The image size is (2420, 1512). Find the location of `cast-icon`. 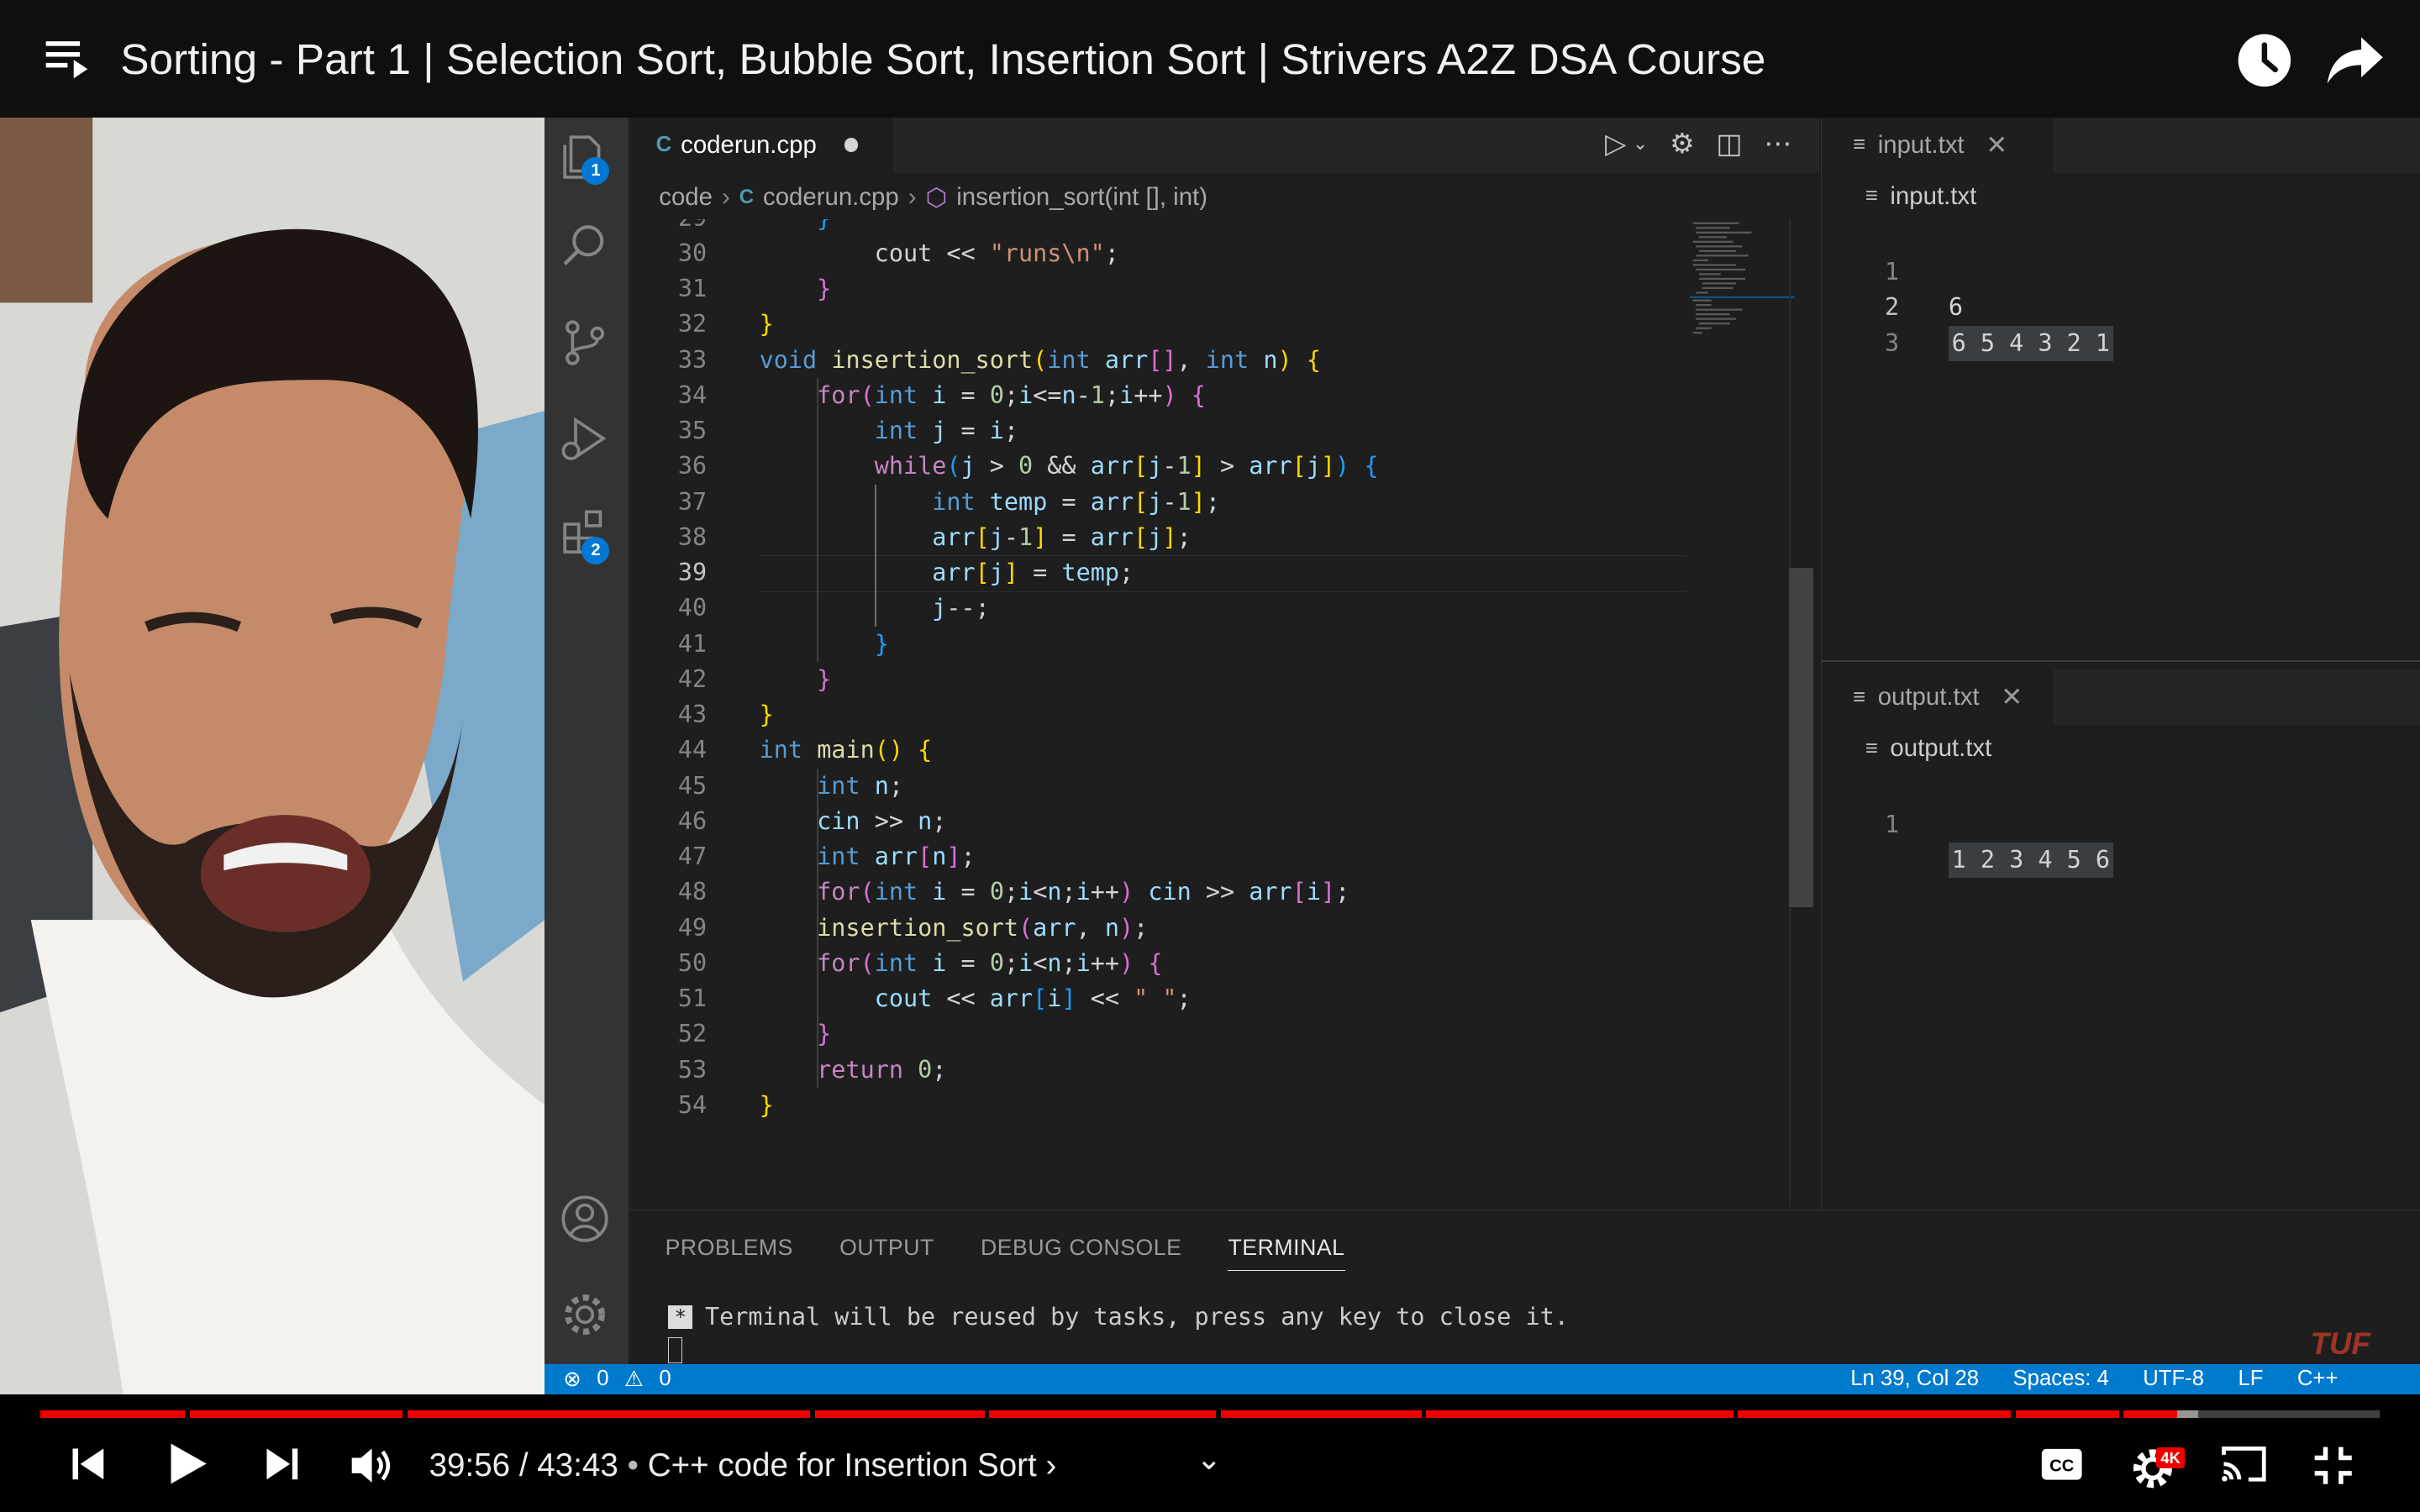

cast-icon is located at coordinates (2244, 1464).